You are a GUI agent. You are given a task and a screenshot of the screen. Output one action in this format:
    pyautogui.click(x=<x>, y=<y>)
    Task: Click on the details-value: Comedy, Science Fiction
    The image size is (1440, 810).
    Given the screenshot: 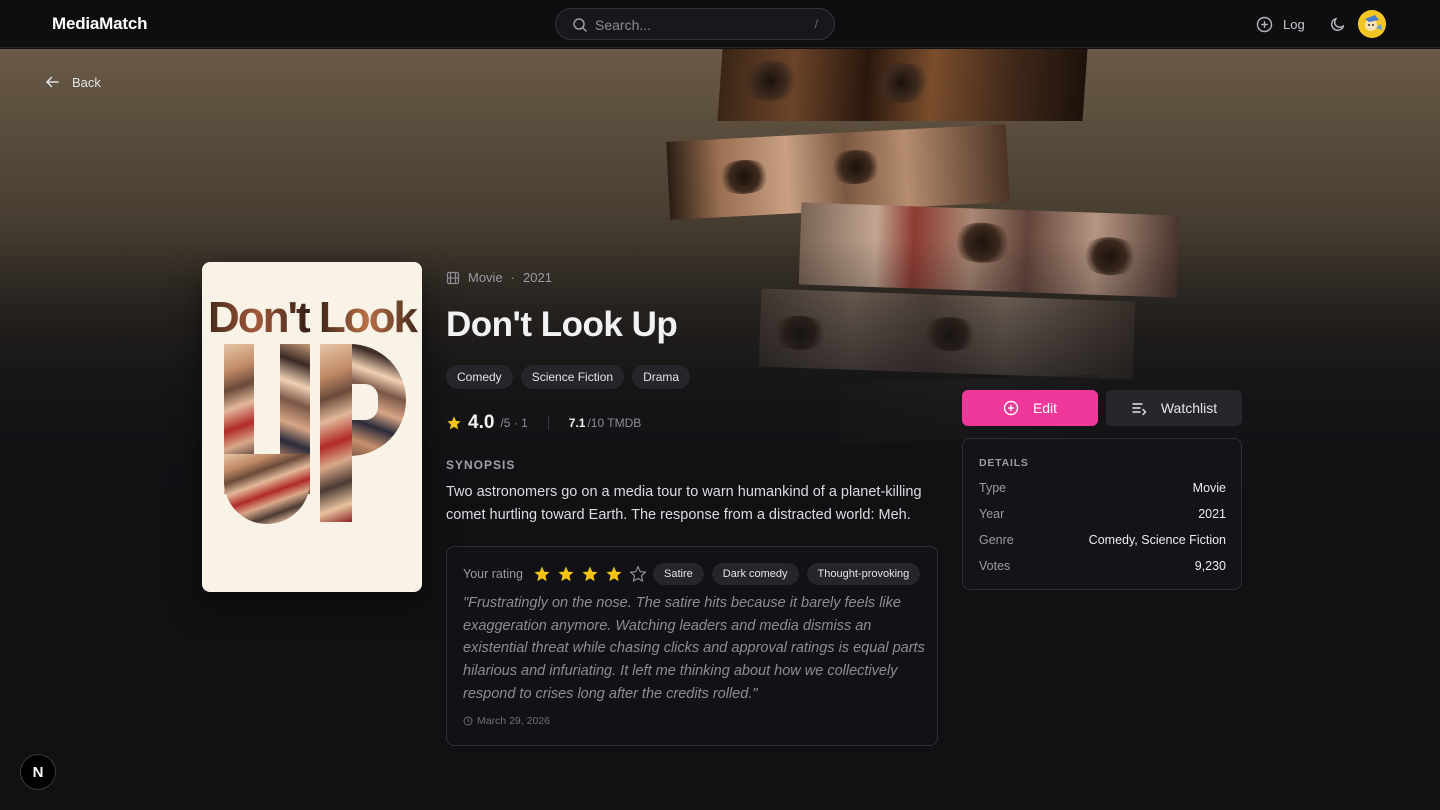 What is the action you would take?
    pyautogui.click(x=1157, y=540)
    